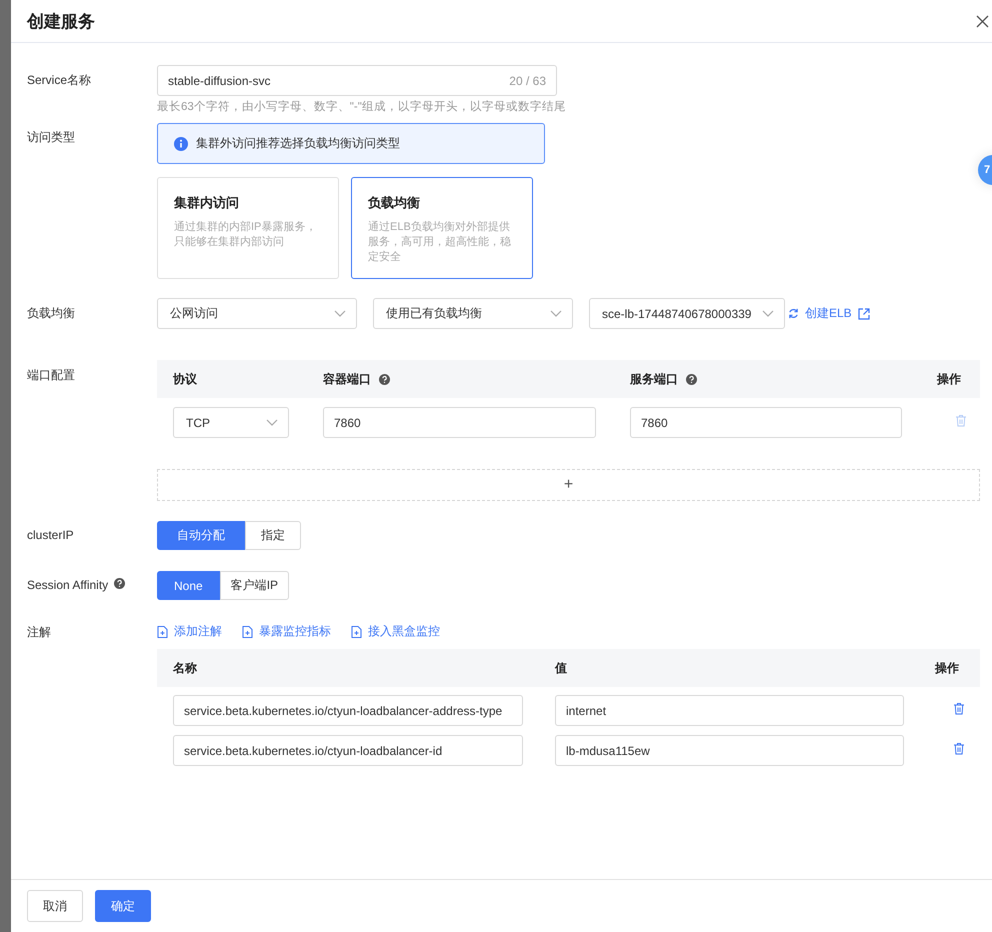 The height and width of the screenshot is (932, 992). Describe the element at coordinates (527, 81) in the screenshot. I see `char-counter: 20 / 63` at that location.